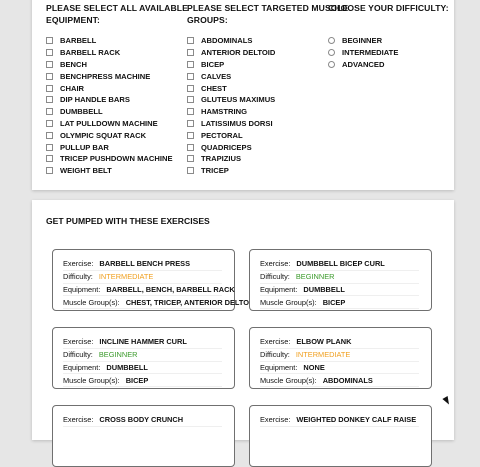 The height and width of the screenshot is (467, 480). I want to click on exercise-card-muscle-value: BICEP, so click(137, 380).